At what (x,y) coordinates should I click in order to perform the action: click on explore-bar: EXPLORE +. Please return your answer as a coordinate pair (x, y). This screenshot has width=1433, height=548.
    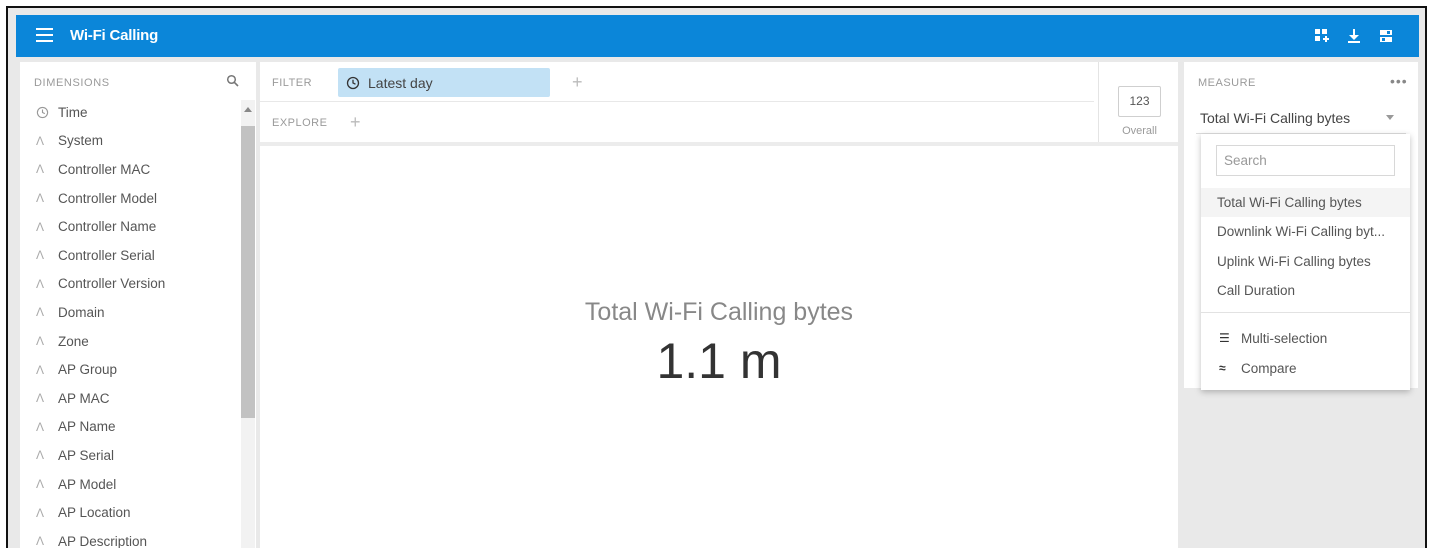
    Looking at the image, I should click on (677, 122).